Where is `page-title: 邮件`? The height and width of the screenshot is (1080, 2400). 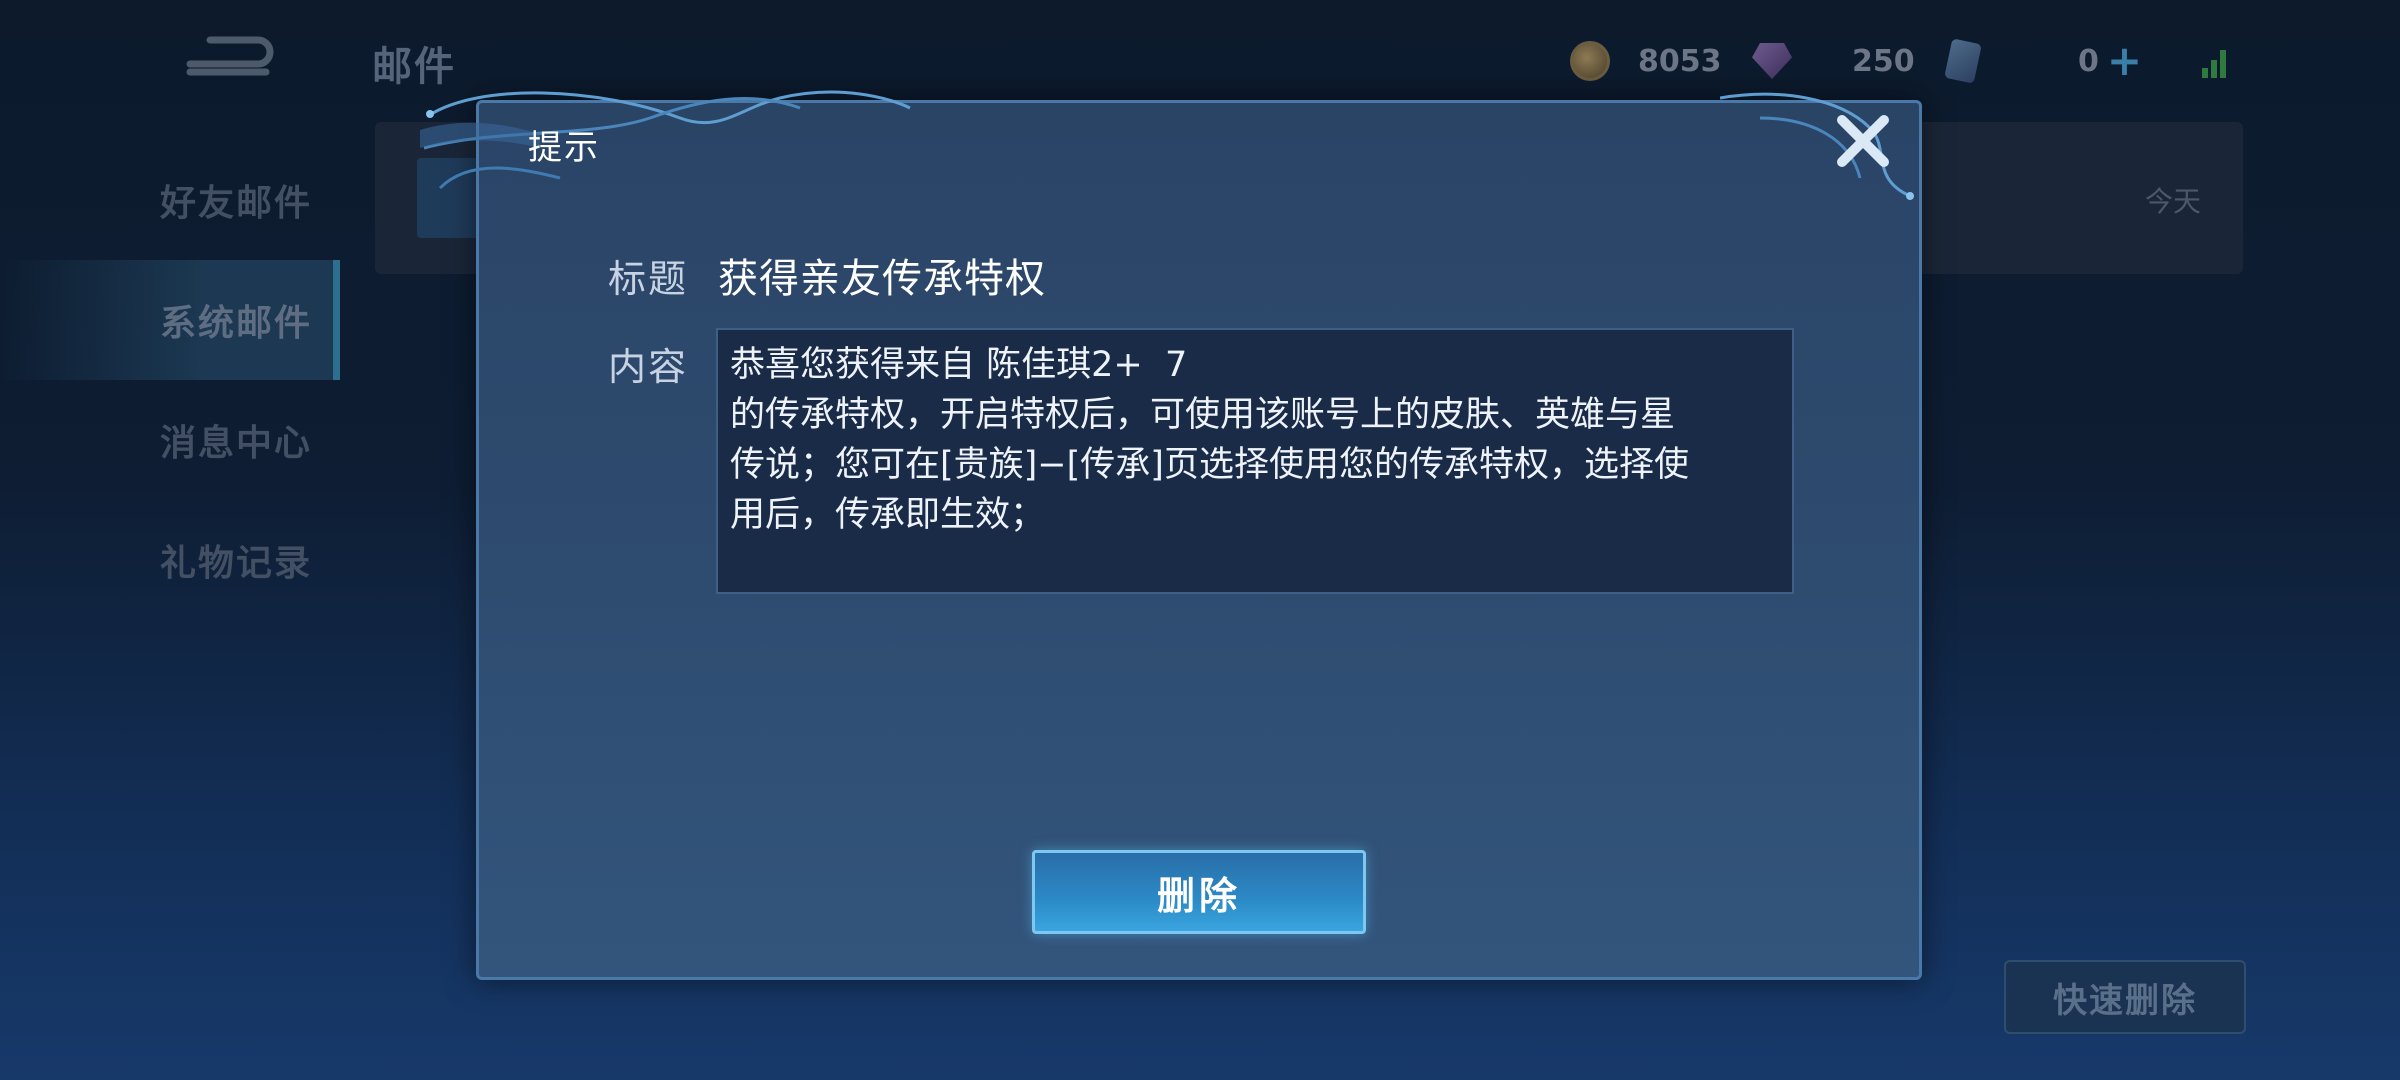 page-title: 邮件 is located at coordinates (414, 67).